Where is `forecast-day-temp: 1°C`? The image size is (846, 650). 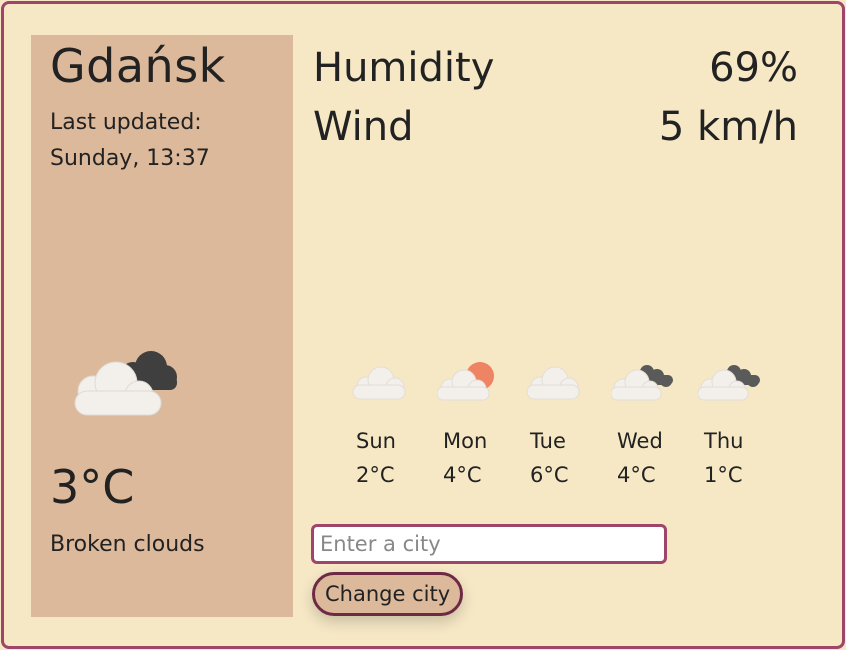 forecast-day-temp: 1°C is located at coordinates (723, 475).